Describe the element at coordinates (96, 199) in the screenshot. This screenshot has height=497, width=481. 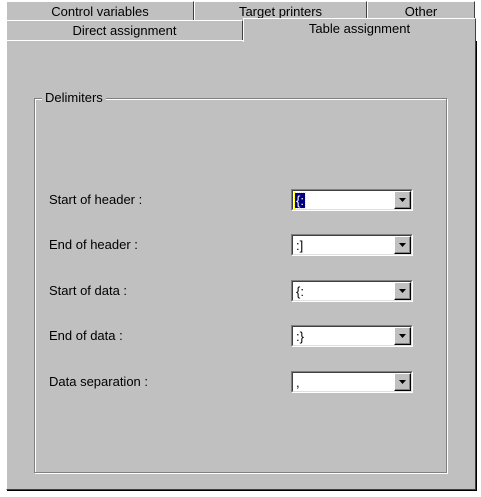
I see `start-of-header-label: Start of header :` at that location.